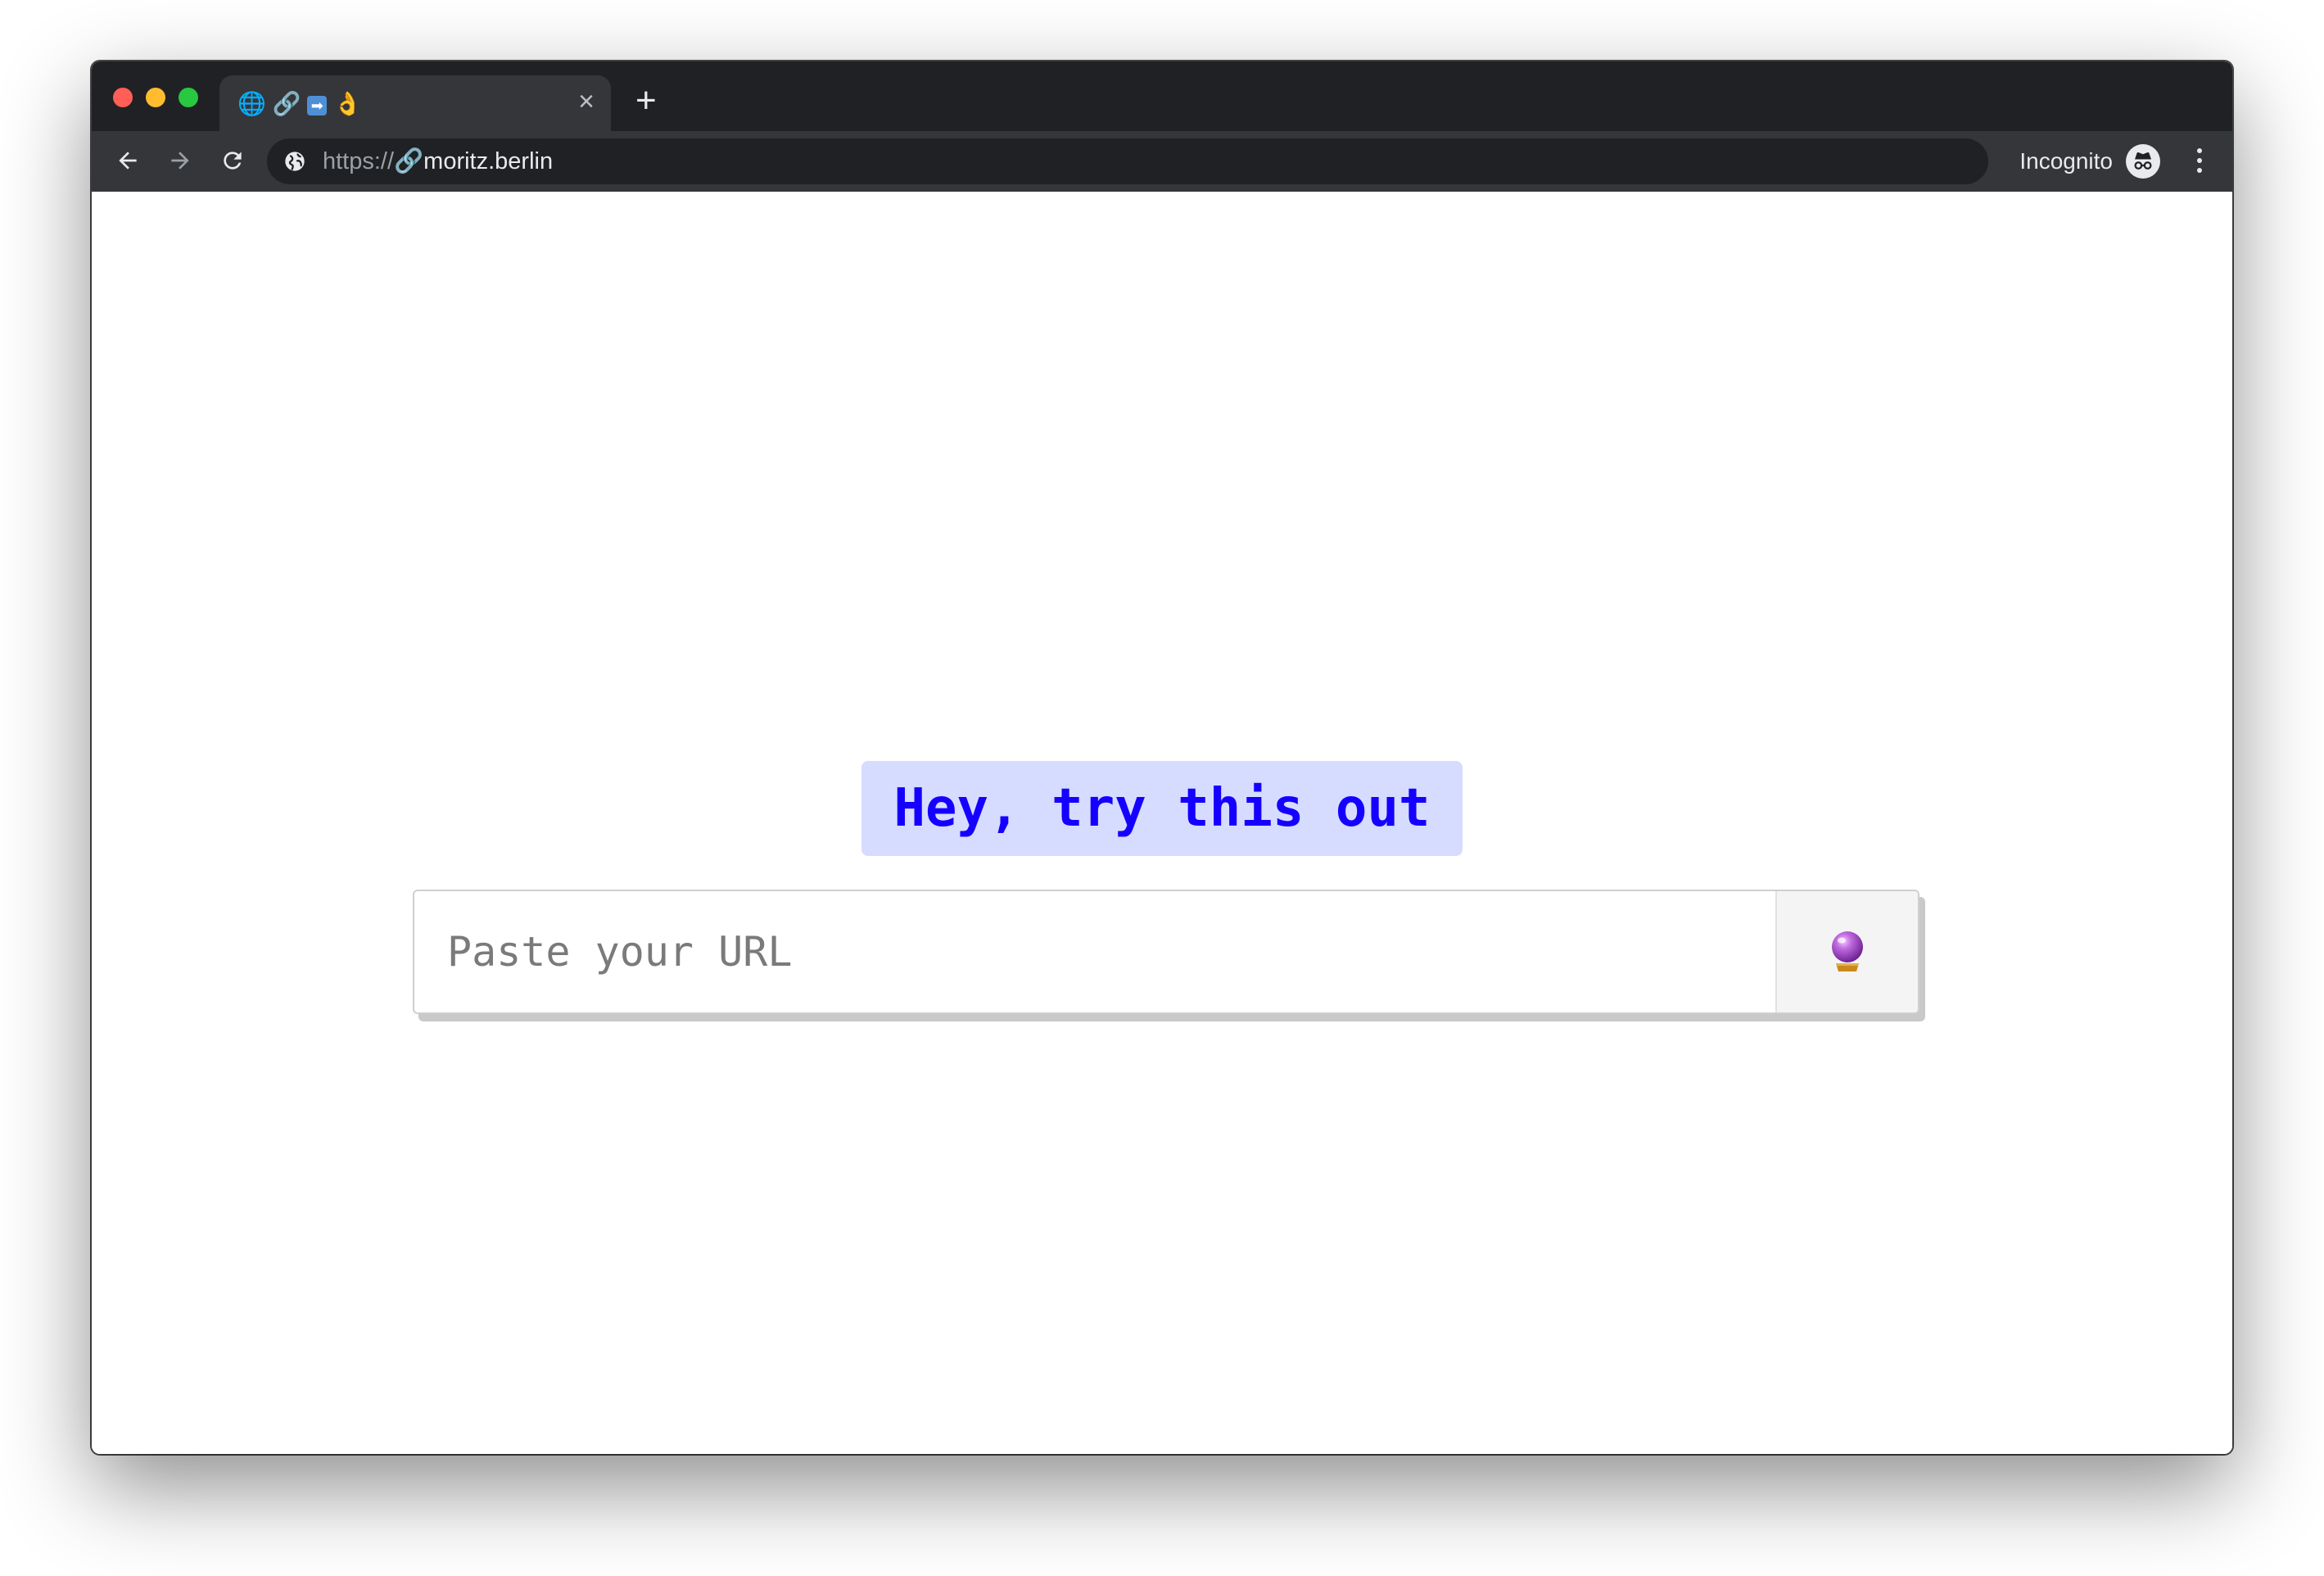 This screenshot has height=1576, width=2324. I want to click on url-scheme: https://🔗, so click(374, 161).